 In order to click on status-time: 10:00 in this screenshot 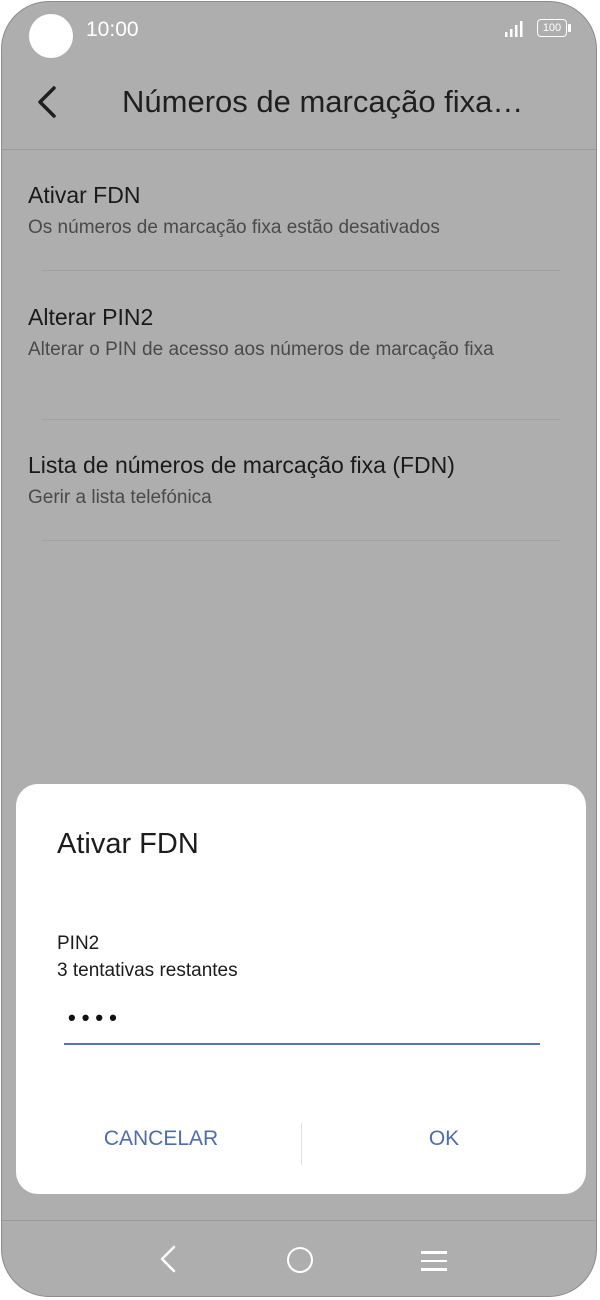, I will do `click(112, 29)`.